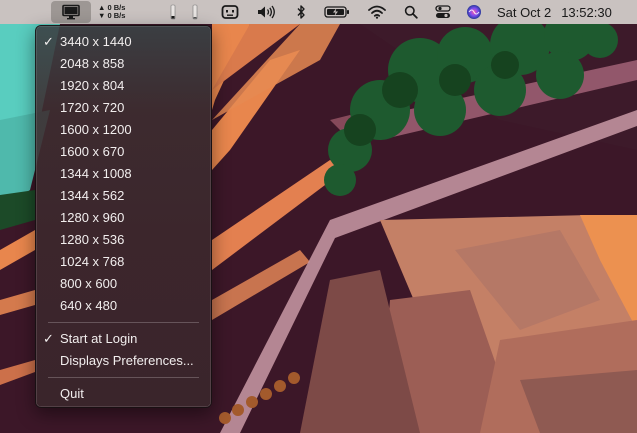  I want to click on resolution-item: 1720 x 720, so click(123, 108).